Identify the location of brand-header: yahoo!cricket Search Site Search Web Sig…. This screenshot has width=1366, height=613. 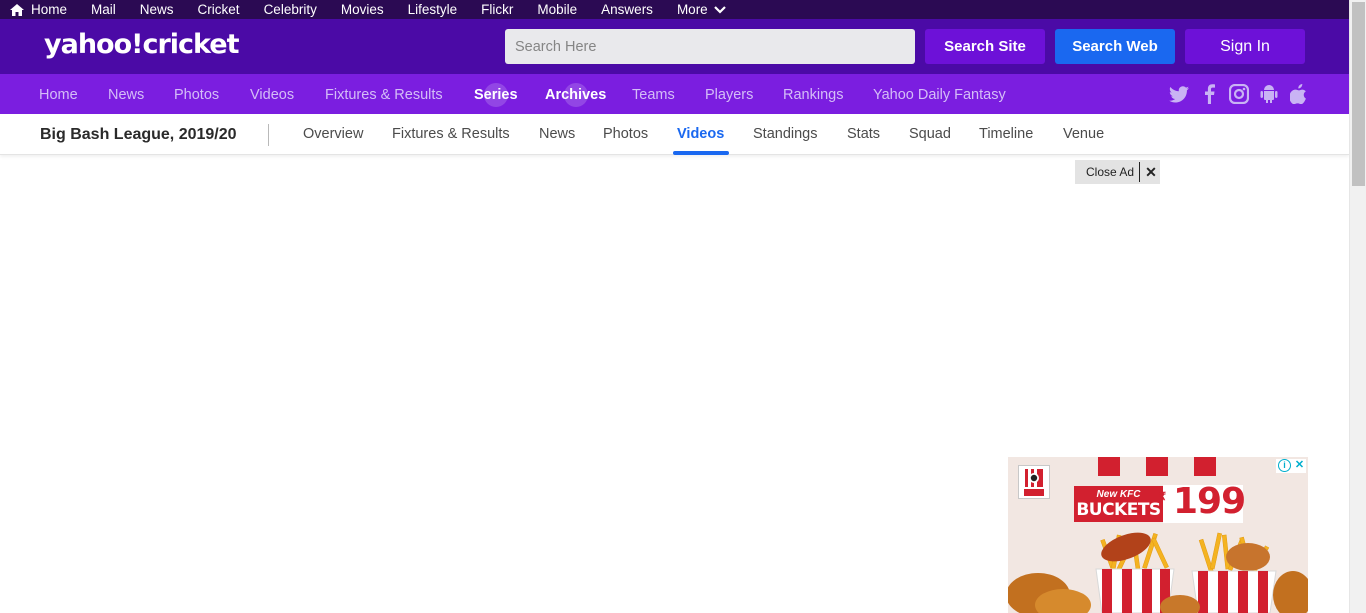
(674, 46).